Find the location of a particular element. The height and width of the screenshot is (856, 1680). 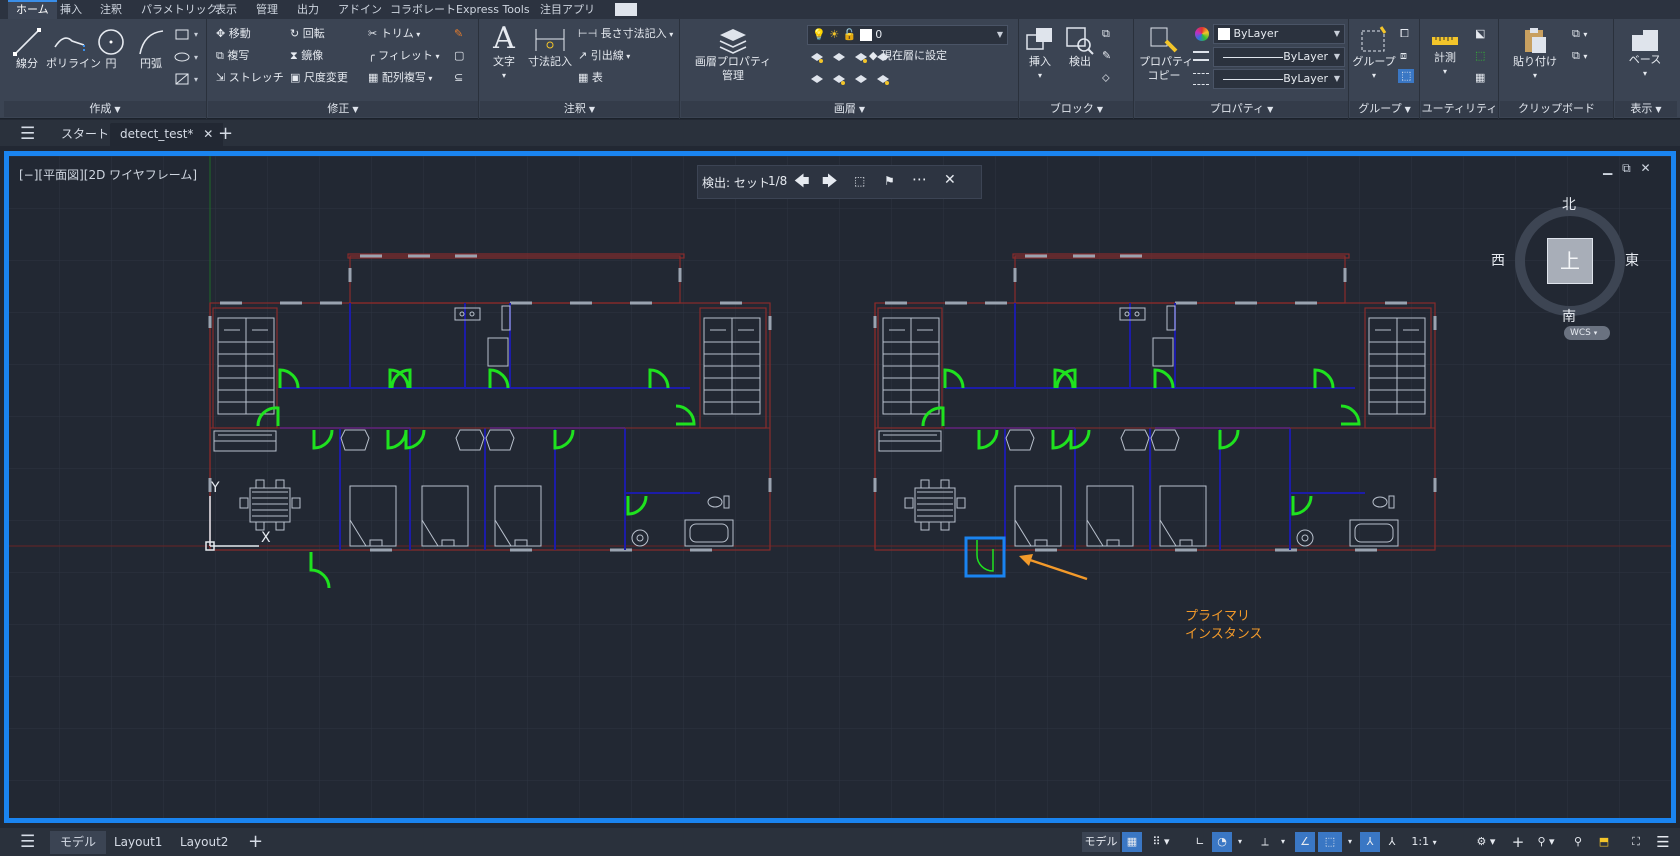

viewcube: 上 北 南 西 東 is located at coordinates (1565, 261).